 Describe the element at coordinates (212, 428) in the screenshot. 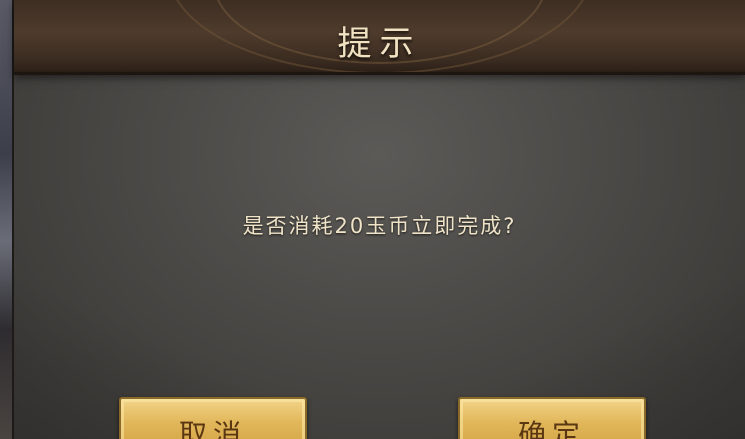

I see `cancel-button-label: 取消` at that location.